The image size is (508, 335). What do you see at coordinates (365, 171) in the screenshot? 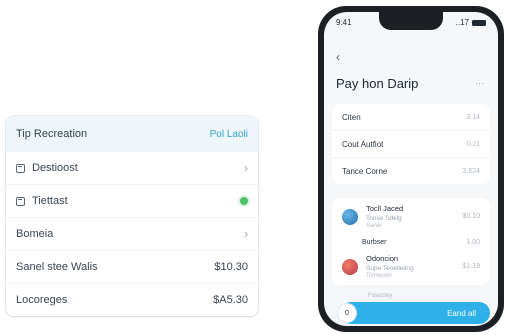
I see `summary-label: Tance Corne` at bounding box center [365, 171].